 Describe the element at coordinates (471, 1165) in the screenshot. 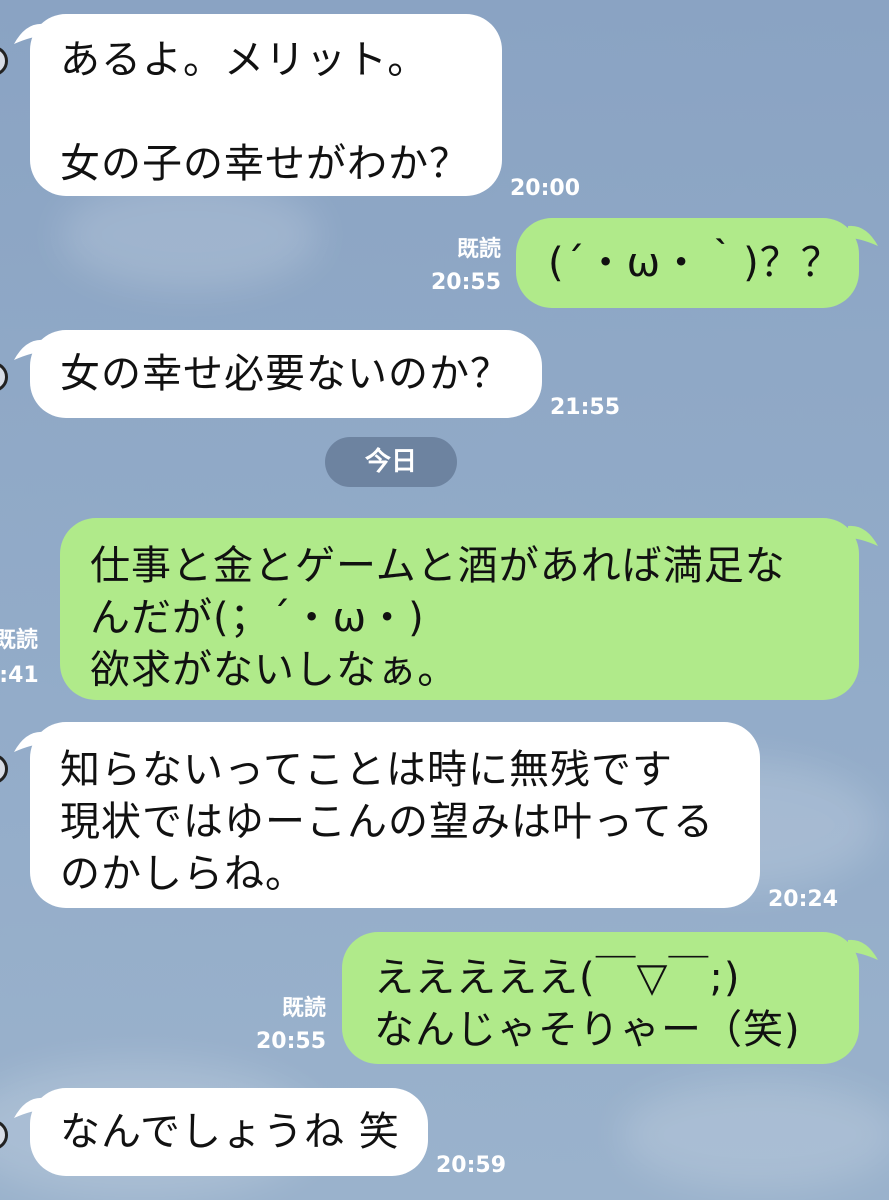

I see `message-time: 20:59` at that location.